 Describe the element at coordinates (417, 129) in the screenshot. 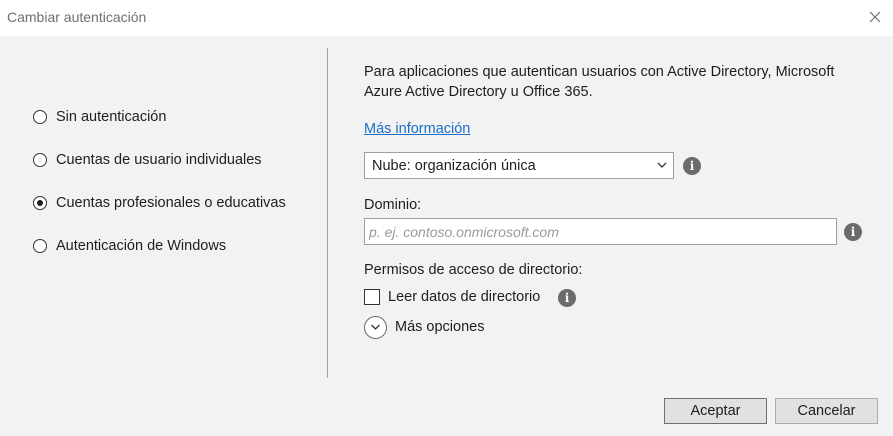

I see `more-info-link: Más información` at that location.